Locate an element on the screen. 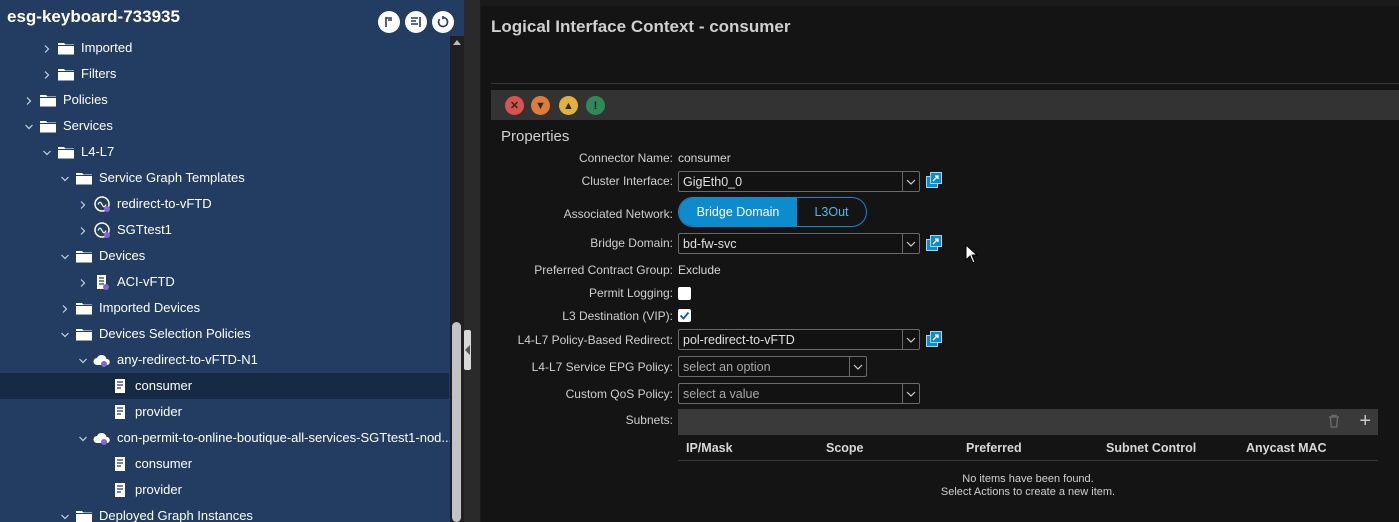  subnets-toolbar: + is located at coordinates (1028, 422).